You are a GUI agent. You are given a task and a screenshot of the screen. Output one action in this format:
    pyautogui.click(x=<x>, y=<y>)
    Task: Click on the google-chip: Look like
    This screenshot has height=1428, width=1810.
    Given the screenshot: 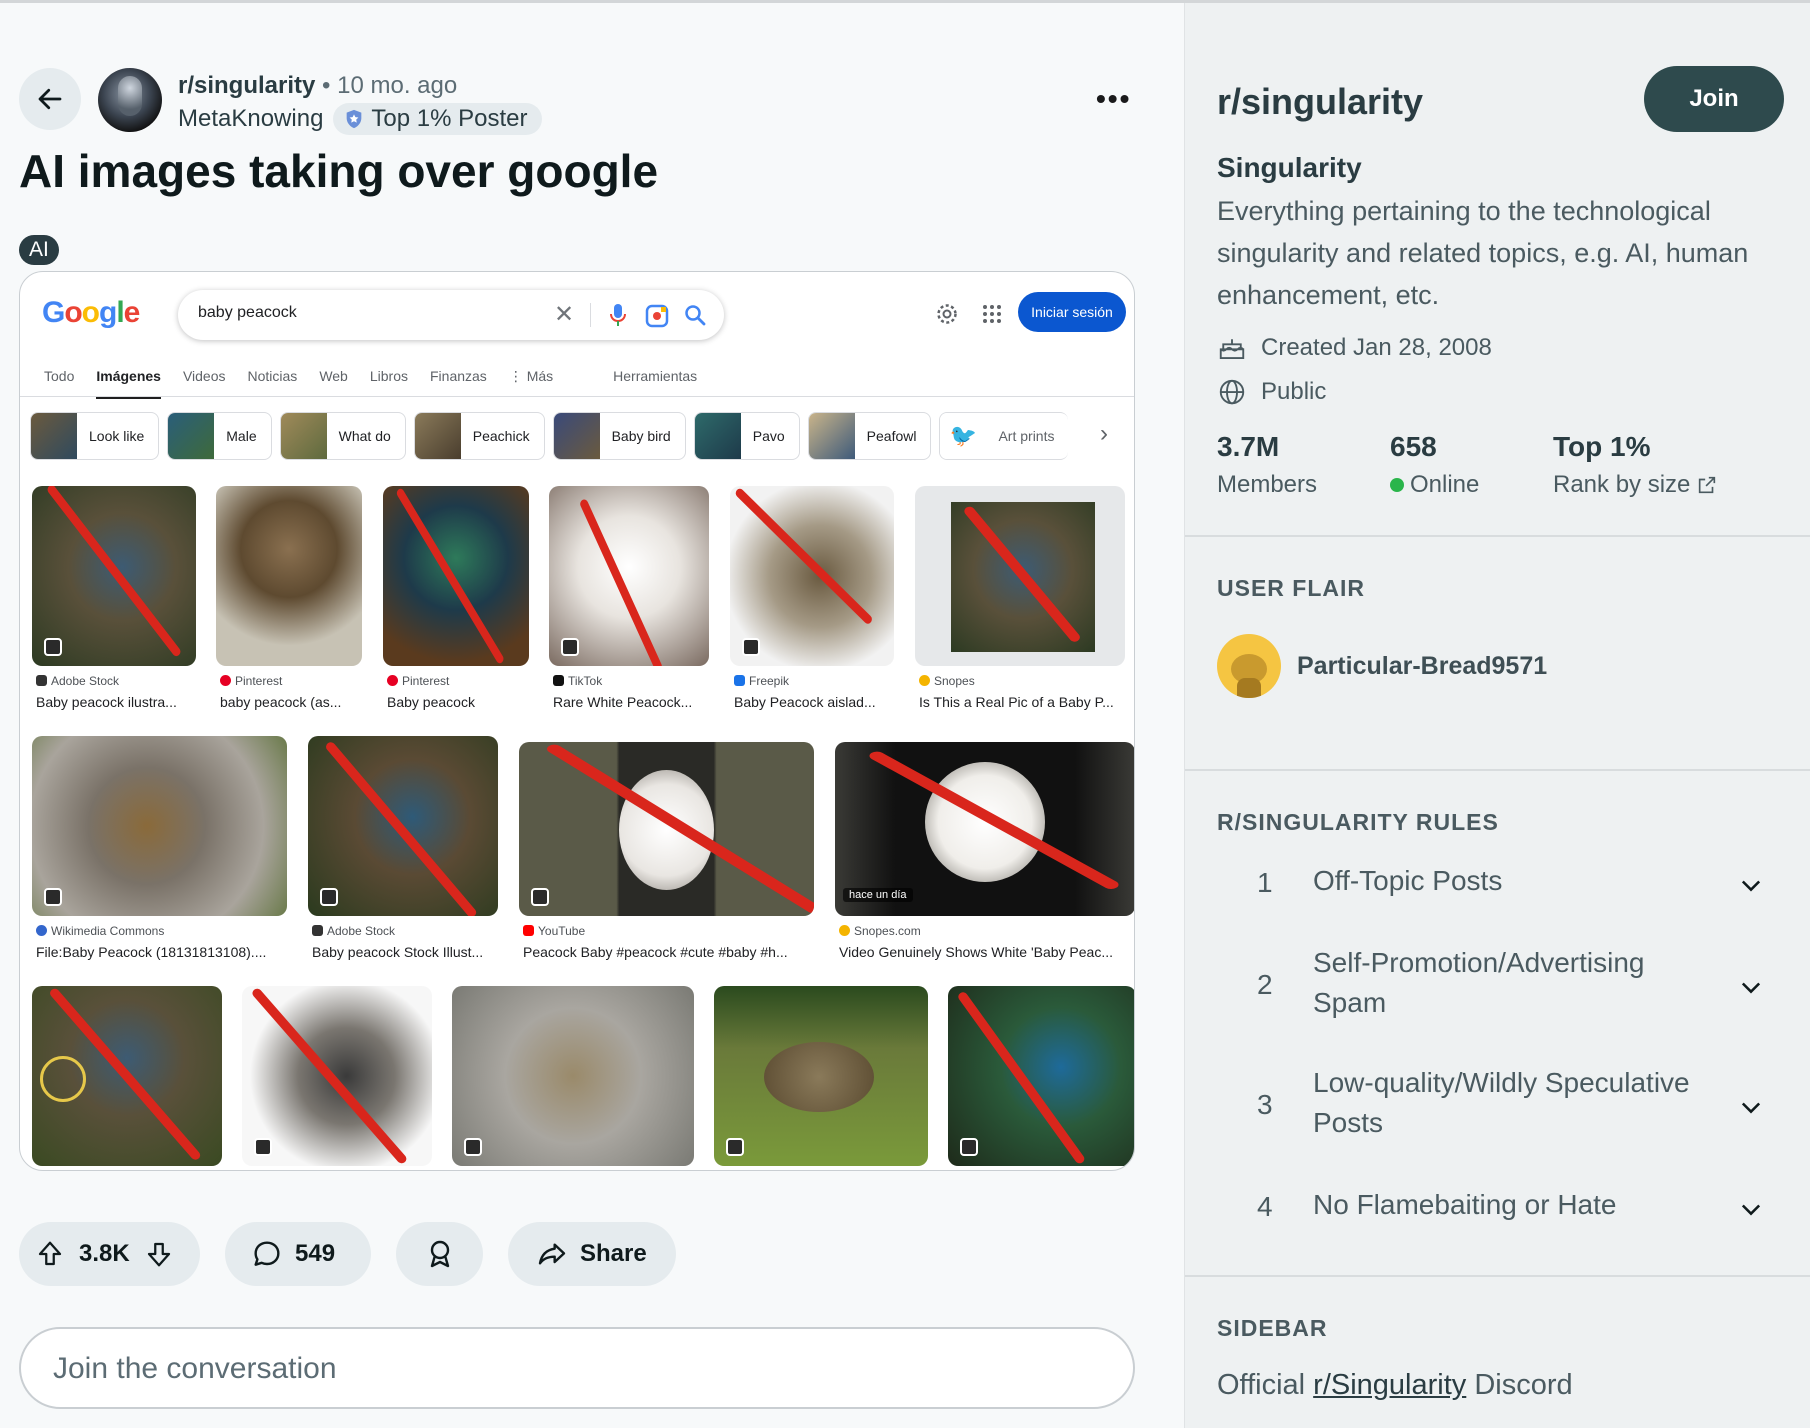 What is the action you would take?
    pyautogui.click(x=95, y=436)
    